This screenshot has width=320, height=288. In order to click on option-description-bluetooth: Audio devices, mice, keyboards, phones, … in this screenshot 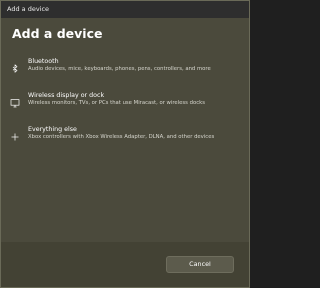, I will do `click(119, 69)`.